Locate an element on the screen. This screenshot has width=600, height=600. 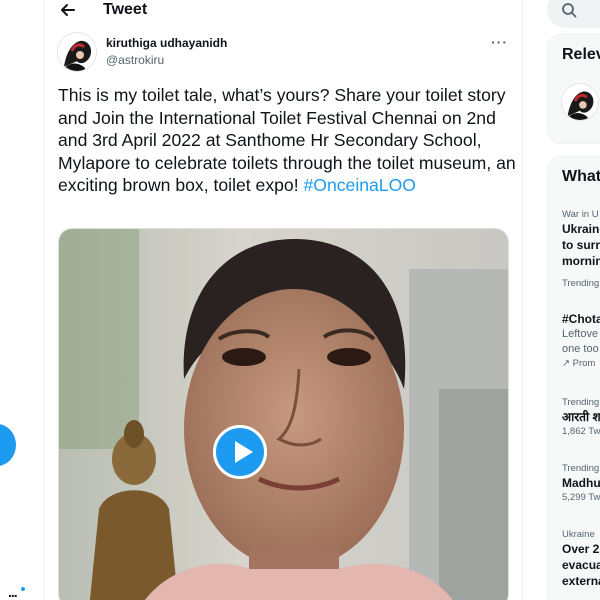
trend-item: #Chota Leftove one too ↗ Prom is located at coordinates (581, 341).